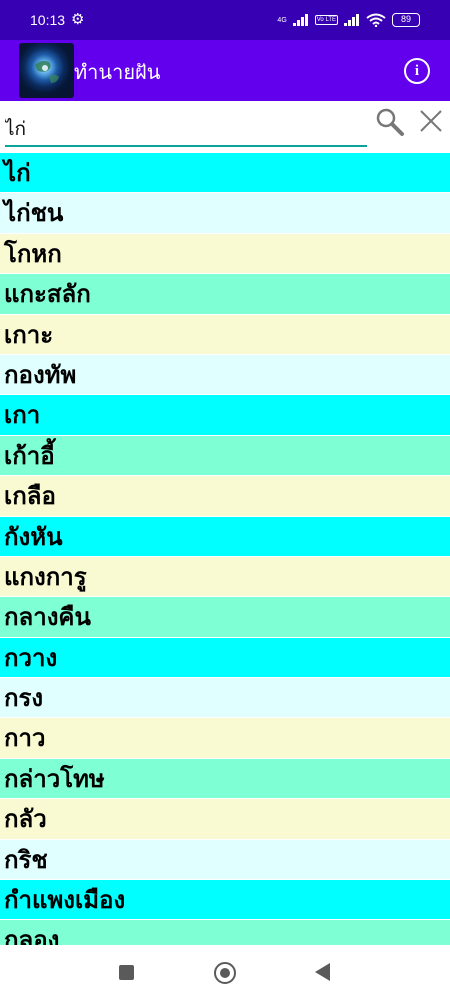 The height and width of the screenshot is (1000, 450). What do you see at coordinates (225, 70) in the screenshot?
I see `app-bar: ทำนายฝัน i` at bounding box center [225, 70].